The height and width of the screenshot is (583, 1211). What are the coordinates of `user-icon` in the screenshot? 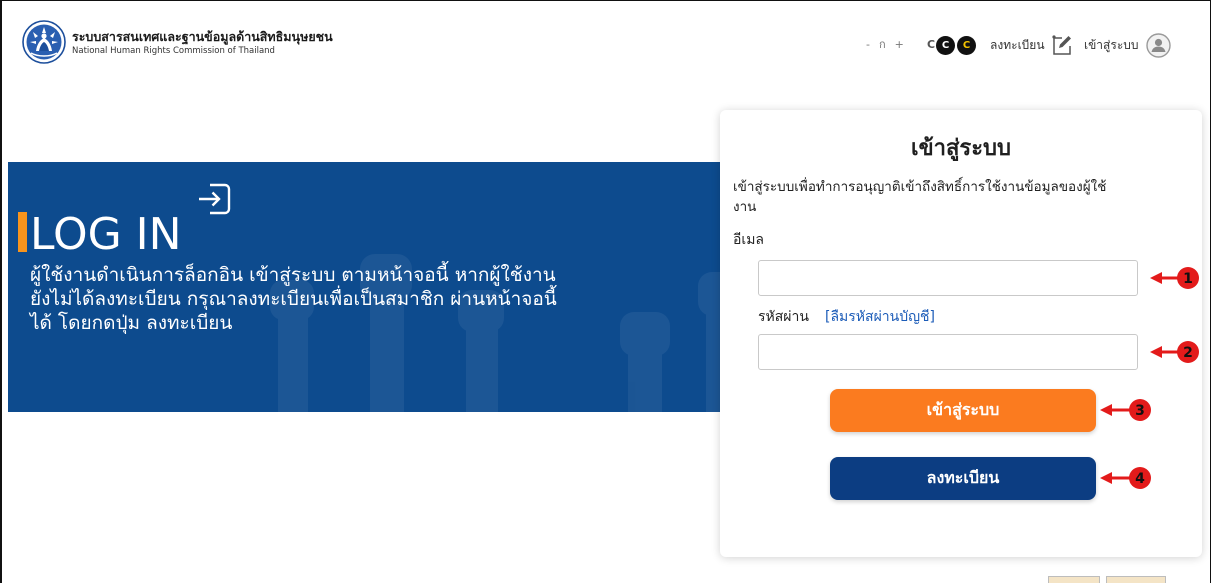 It's located at (1158, 45).